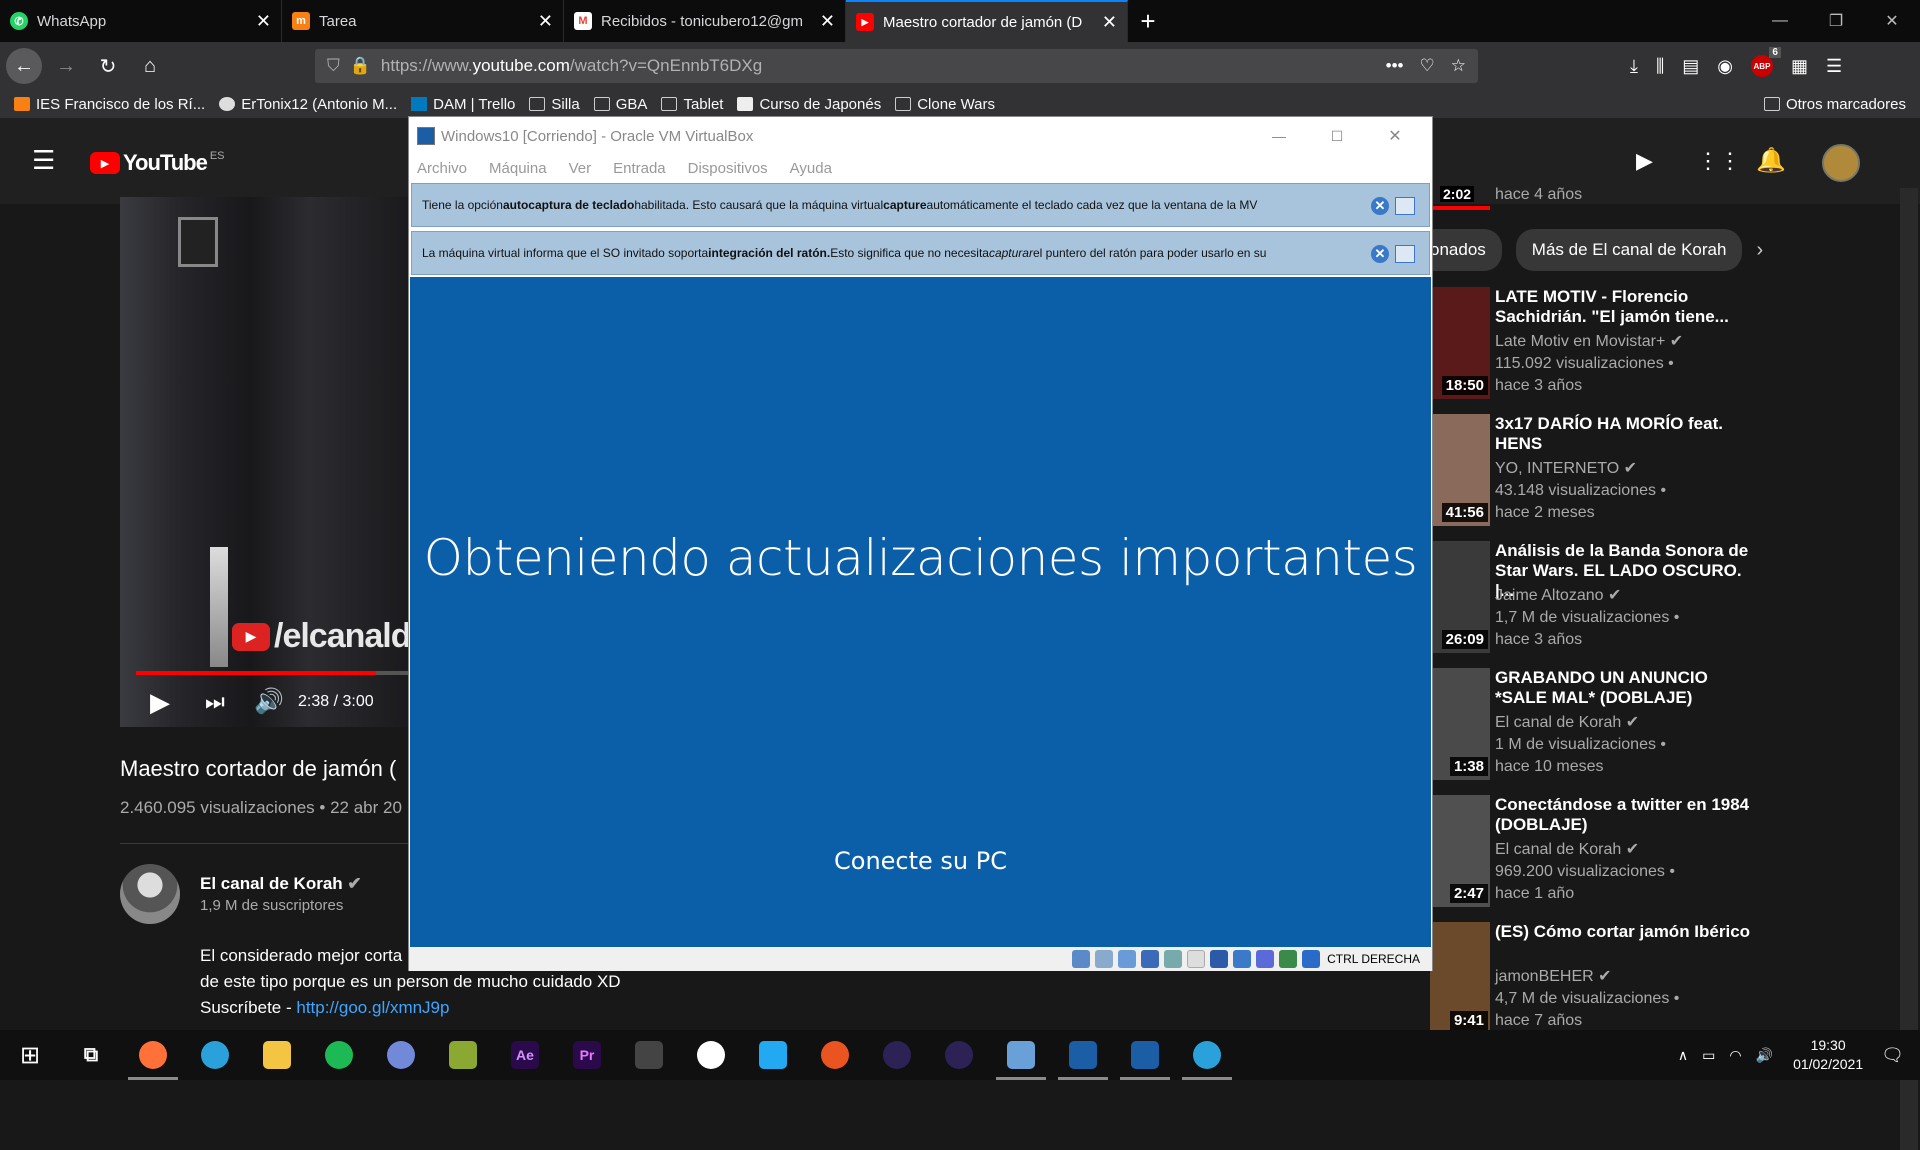 Image resolution: width=1920 pixels, height=1150 pixels. Describe the element at coordinates (1780, 21) in the screenshot. I see `minimize-button: —` at that location.